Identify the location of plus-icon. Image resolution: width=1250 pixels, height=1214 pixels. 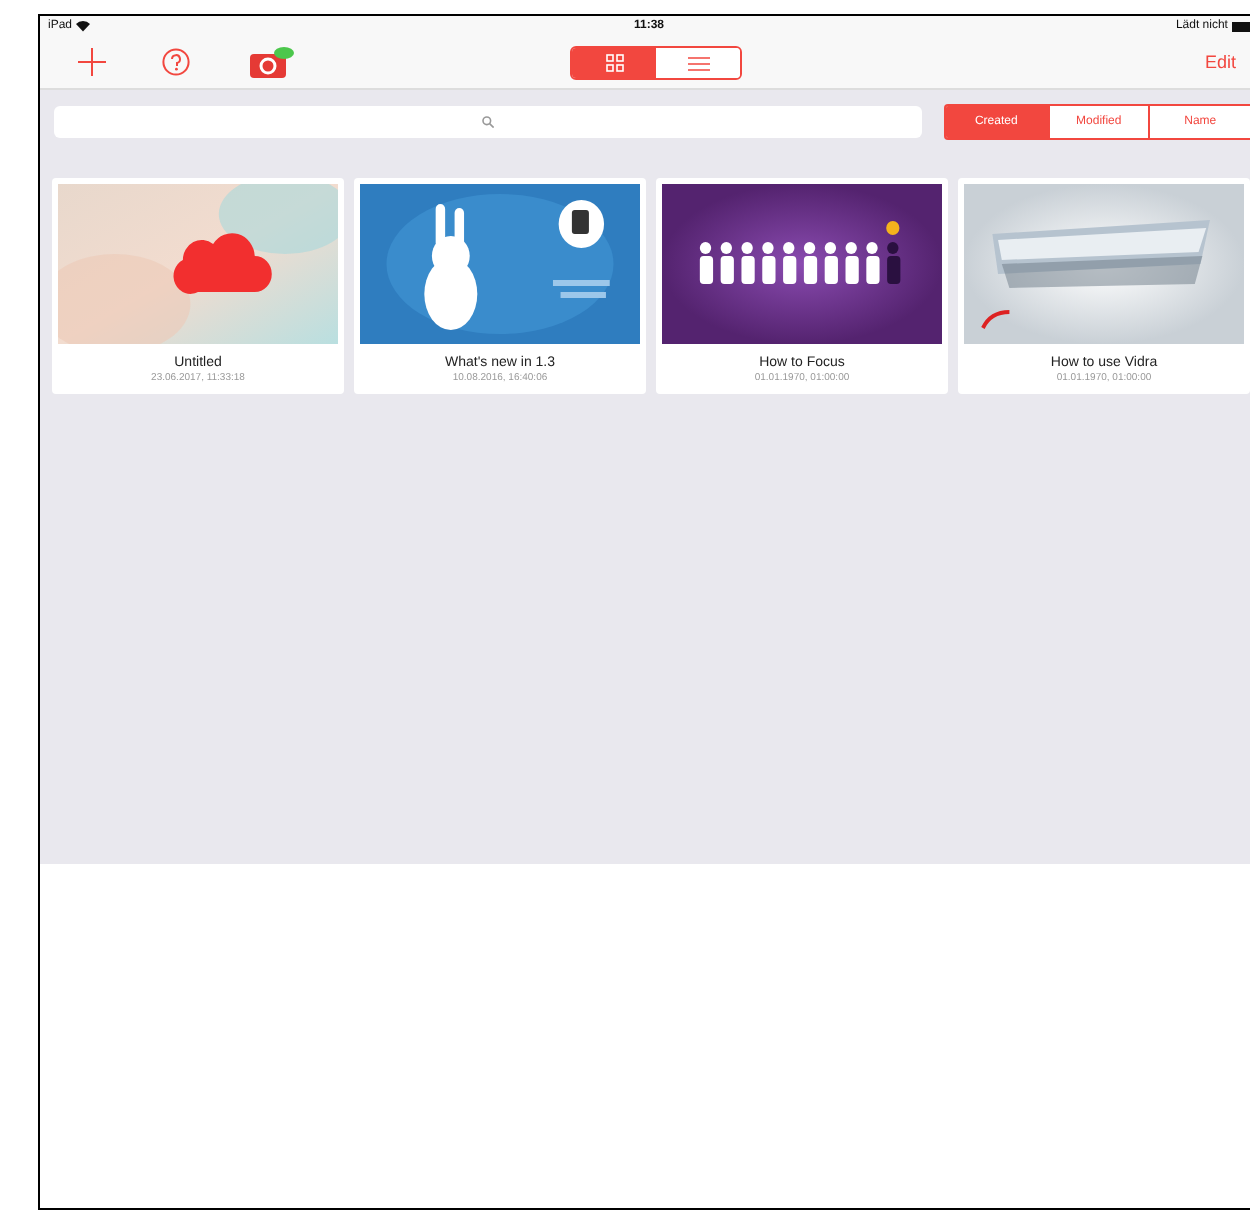
(92, 62).